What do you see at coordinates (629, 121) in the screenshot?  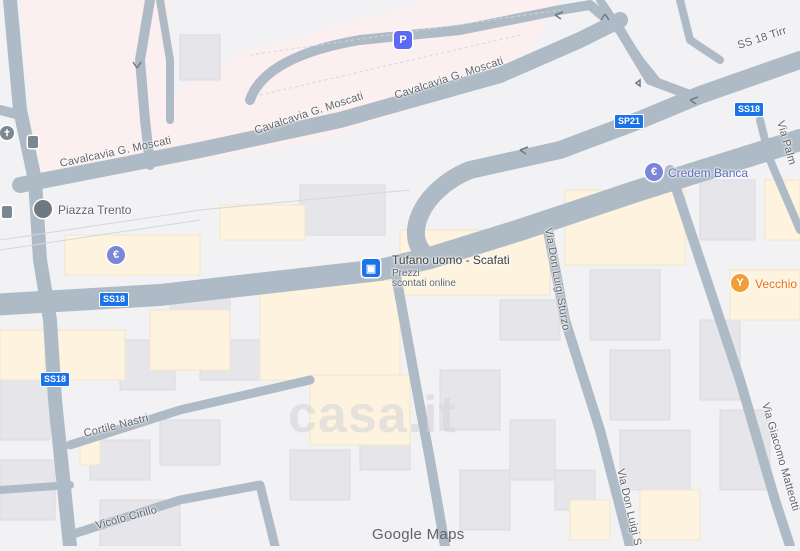 I see `road-shield-sp21: SP21` at bounding box center [629, 121].